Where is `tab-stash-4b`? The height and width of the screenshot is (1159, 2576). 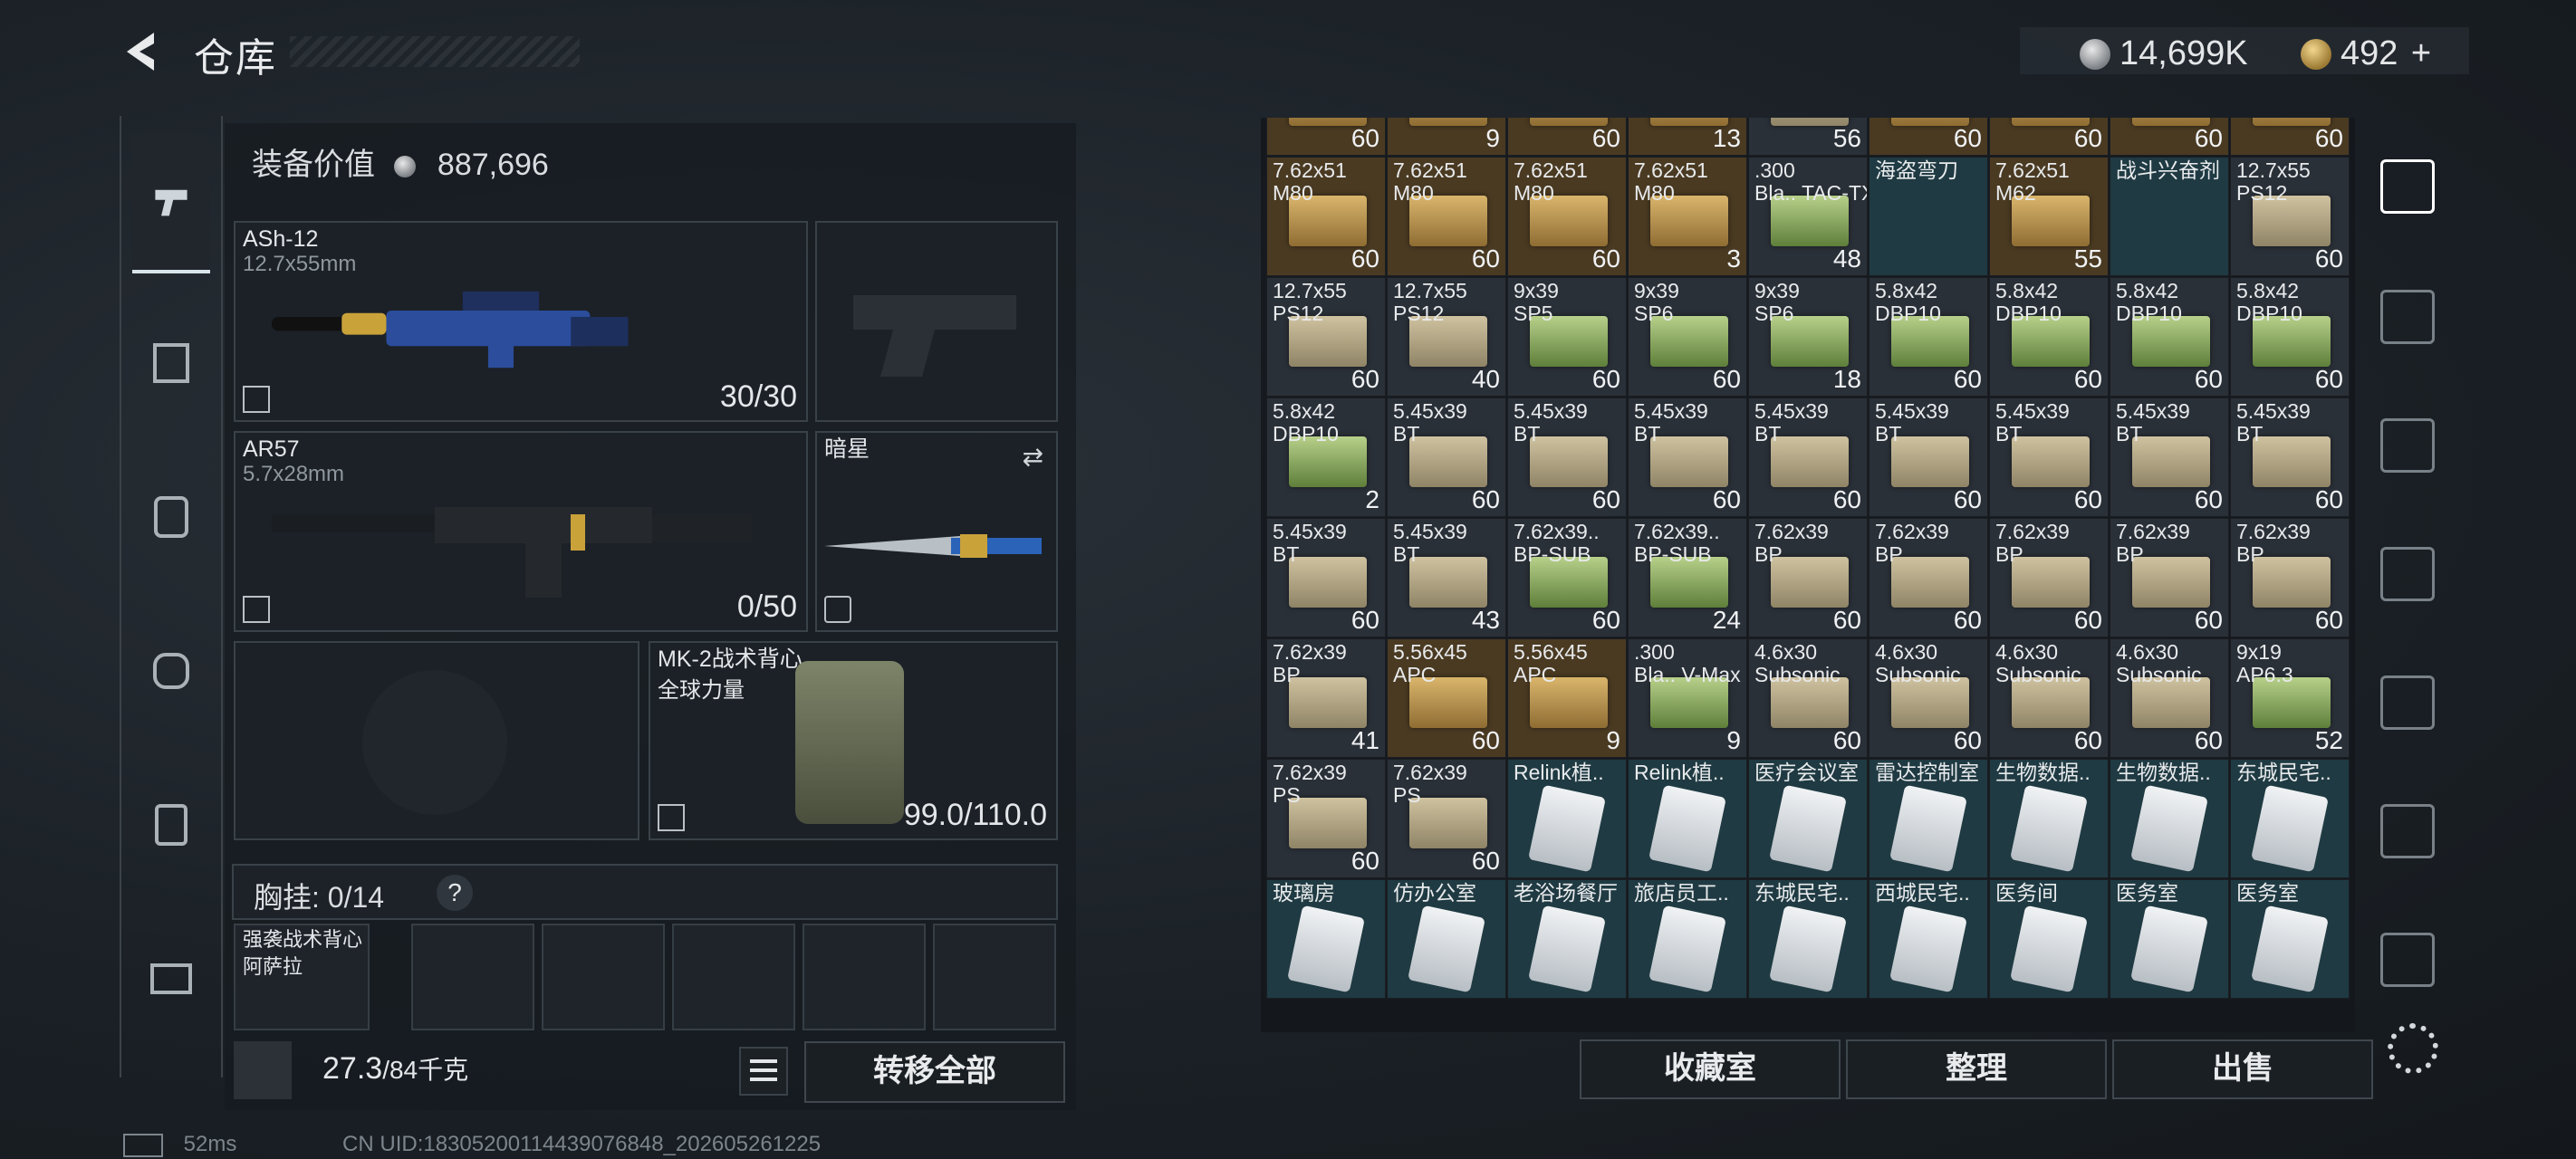
tab-stash-4b is located at coordinates (2407, 703).